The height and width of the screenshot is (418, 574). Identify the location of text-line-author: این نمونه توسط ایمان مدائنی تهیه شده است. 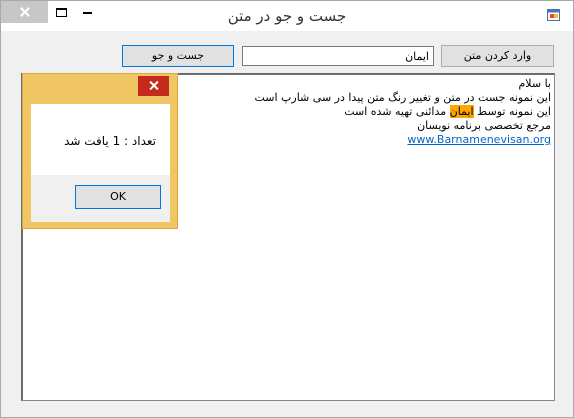
(402, 112).